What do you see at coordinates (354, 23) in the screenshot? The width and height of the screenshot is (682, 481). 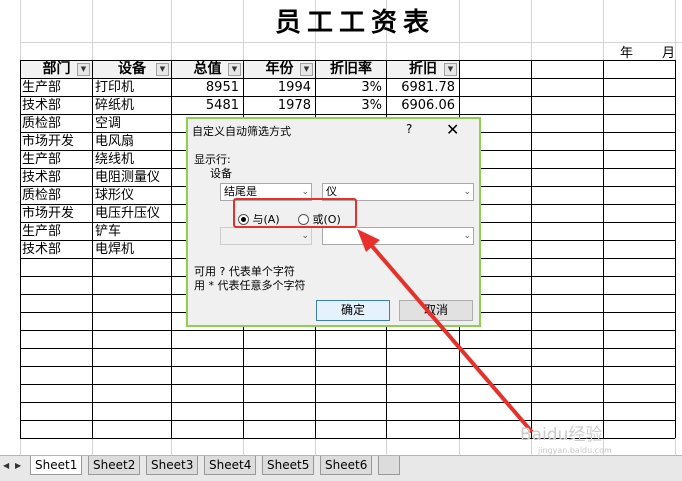 I see `sheet-title: 员工工资表` at bounding box center [354, 23].